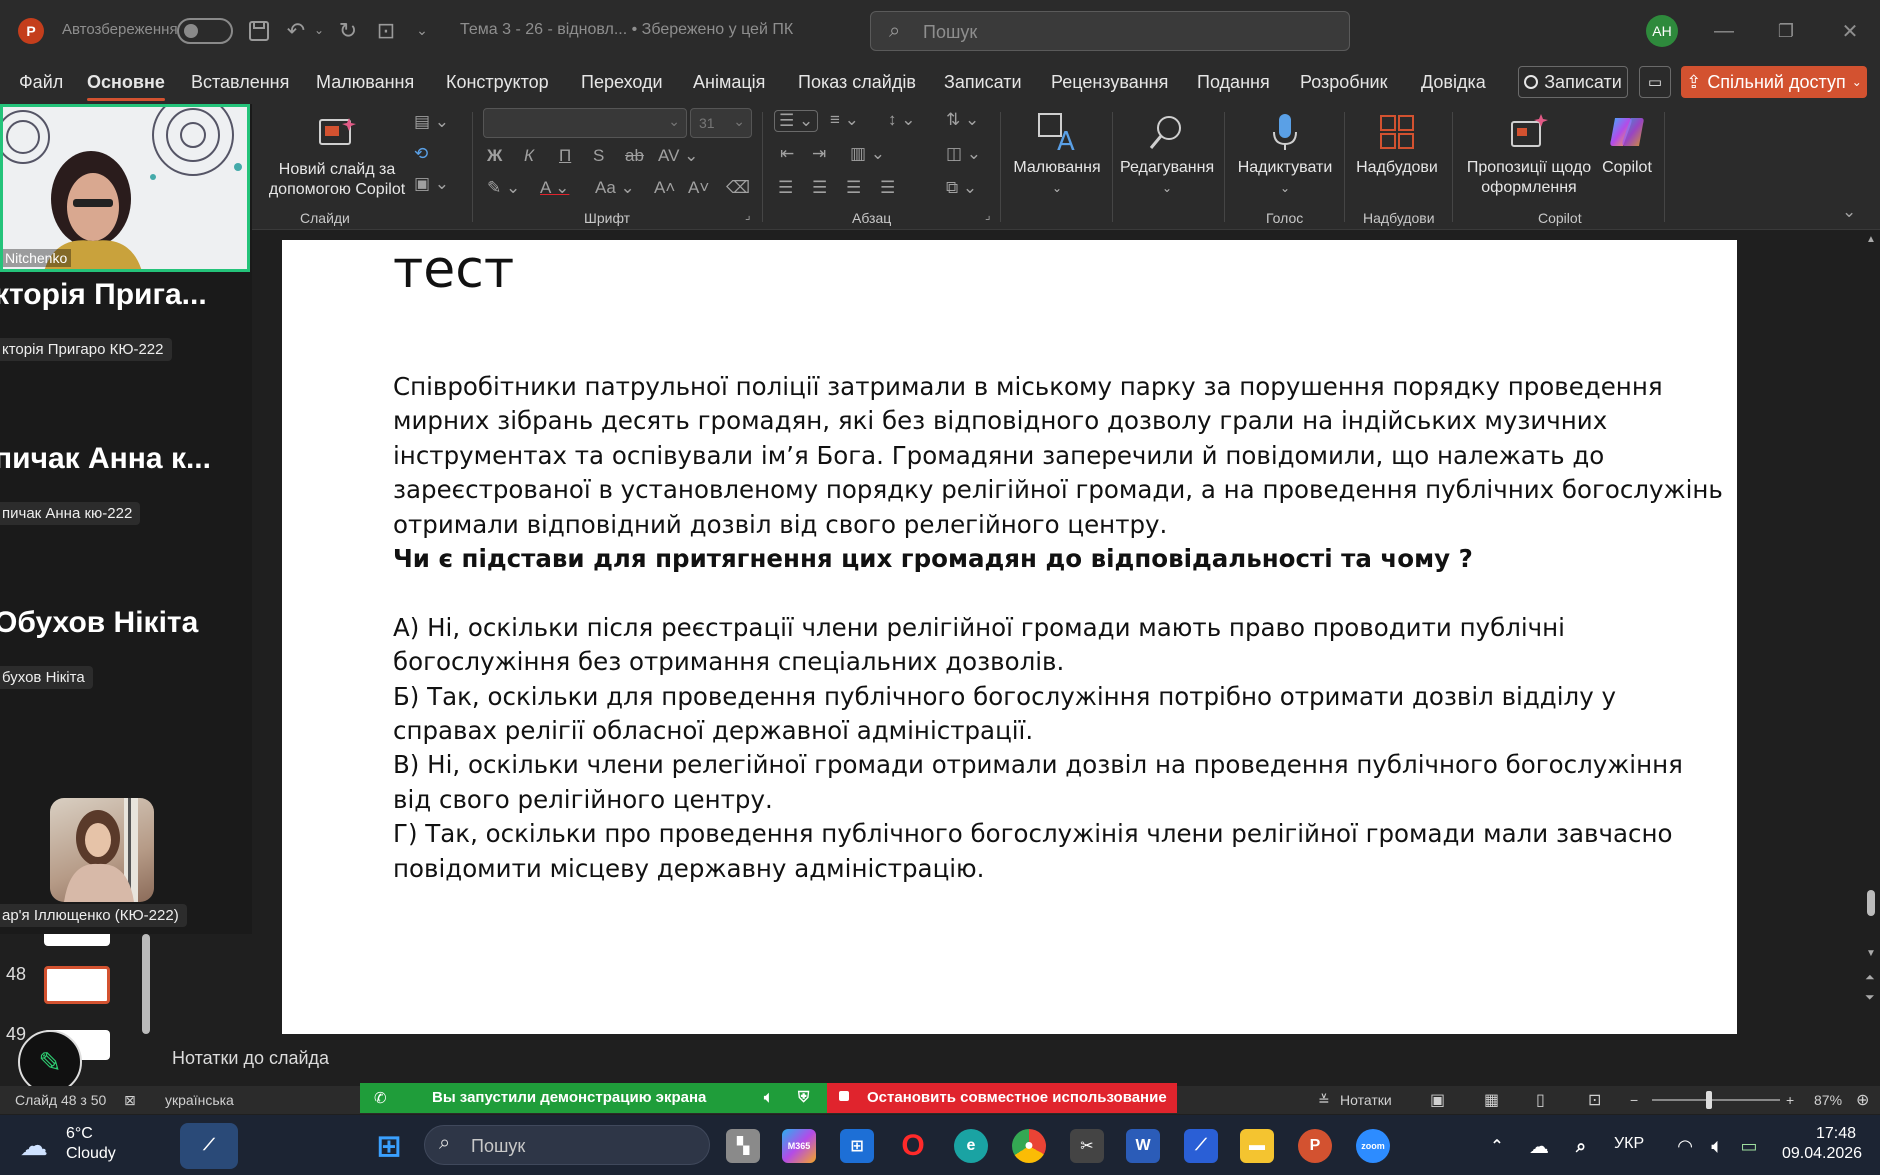 The image size is (1880, 1175). Describe the element at coordinates (1110, 31) in the screenshot. I see `search-box: ⌕ Пошук` at that location.